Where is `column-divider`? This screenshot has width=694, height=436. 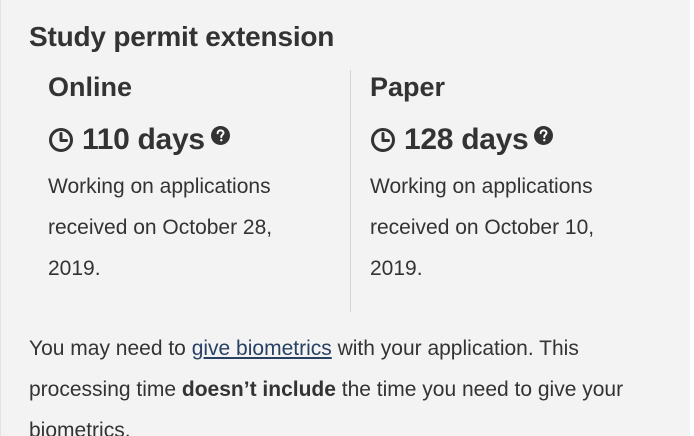
column-divider is located at coordinates (350, 191).